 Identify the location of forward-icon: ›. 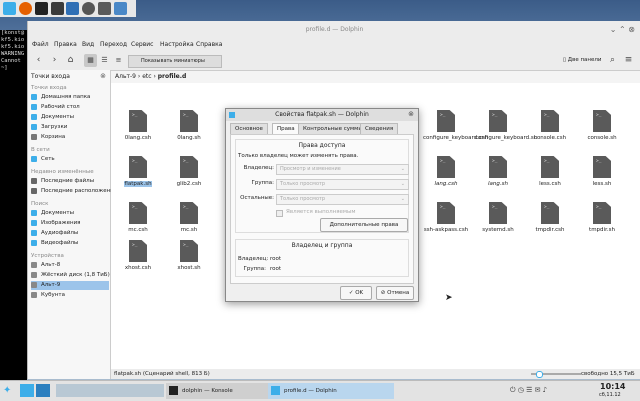
(54, 60).